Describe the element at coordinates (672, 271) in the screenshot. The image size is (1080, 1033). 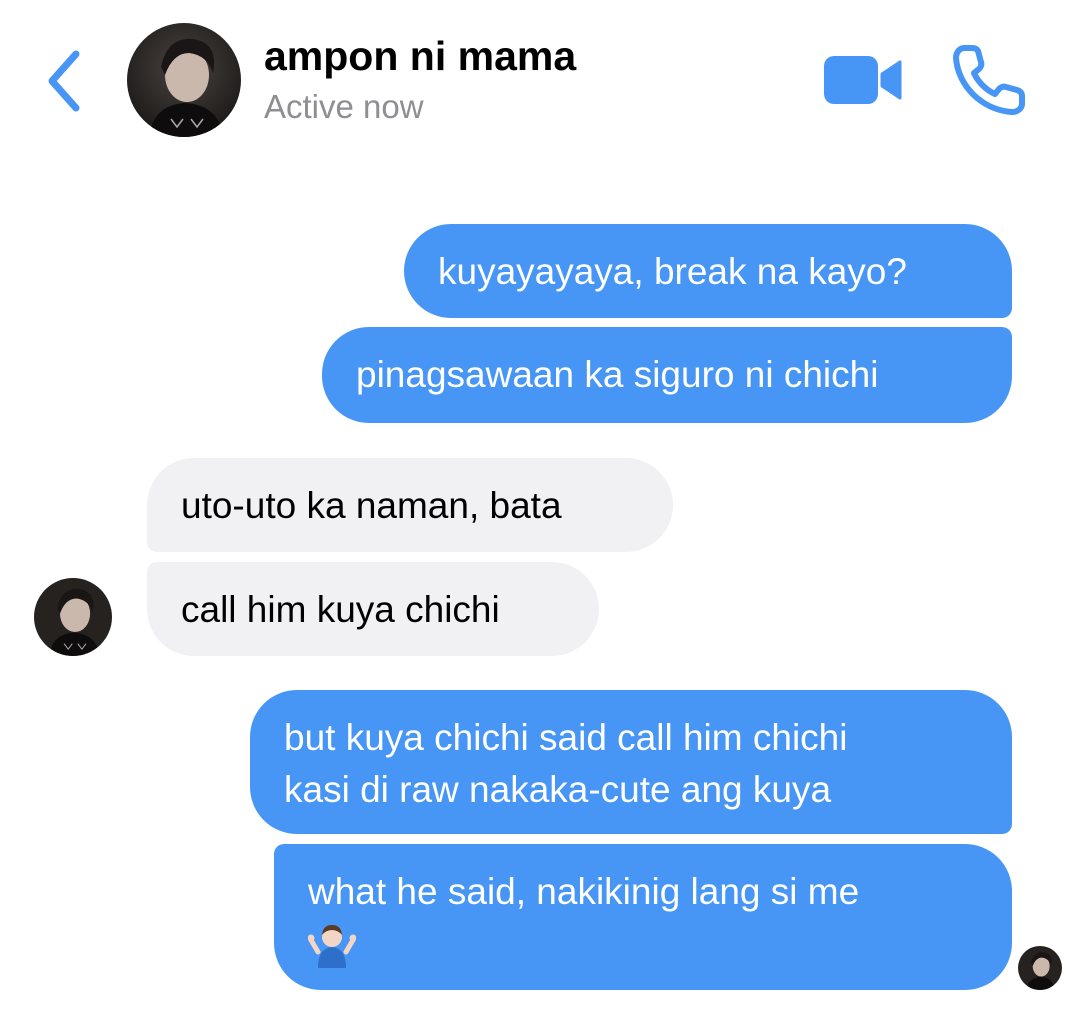
I see `message-text: kuyayayaya, break na kayo?` at that location.